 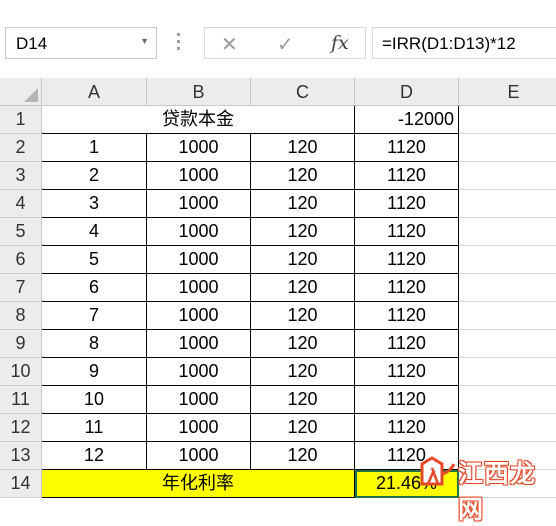 What do you see at coordinates (199, 148) in the screenshot?
I see `cell-b2: 1000` at bounding box center [199, 148].